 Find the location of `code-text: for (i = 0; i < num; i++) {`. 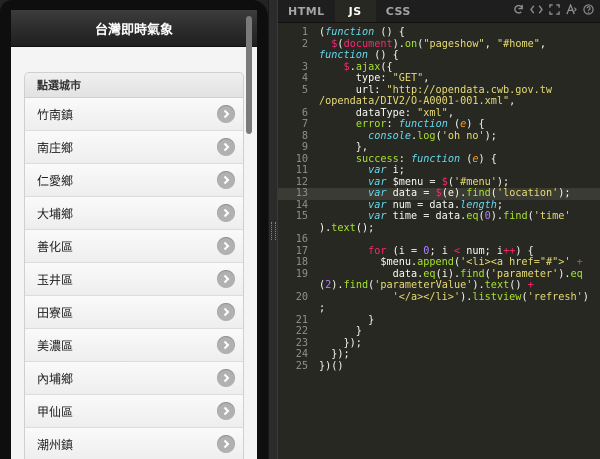

code-text: for (i = 0; i < num; i++) { is located at coordinates (457, 252).